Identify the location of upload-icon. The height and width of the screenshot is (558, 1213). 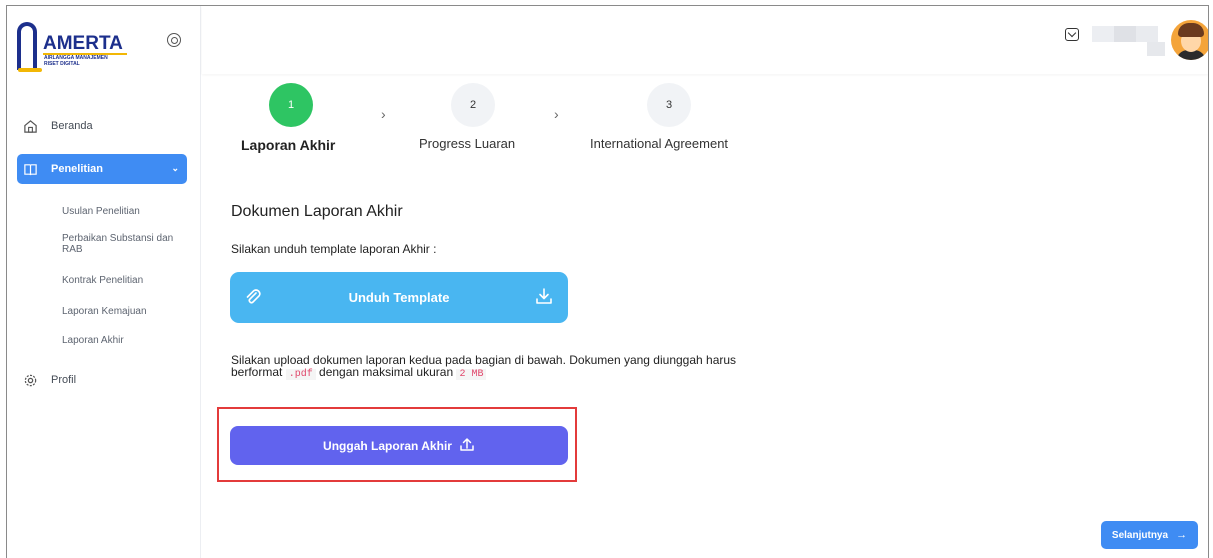
(467, 445).